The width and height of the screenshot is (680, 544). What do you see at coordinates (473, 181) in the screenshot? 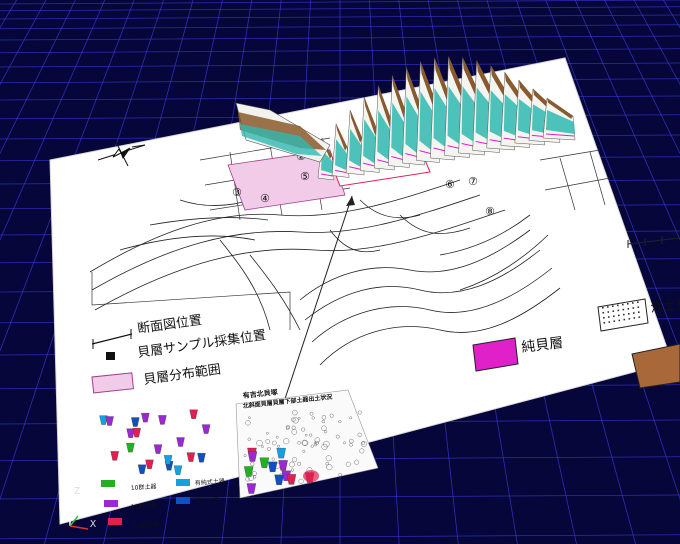
I see `marker-7: ⑦` at bounding box center [473, 181].